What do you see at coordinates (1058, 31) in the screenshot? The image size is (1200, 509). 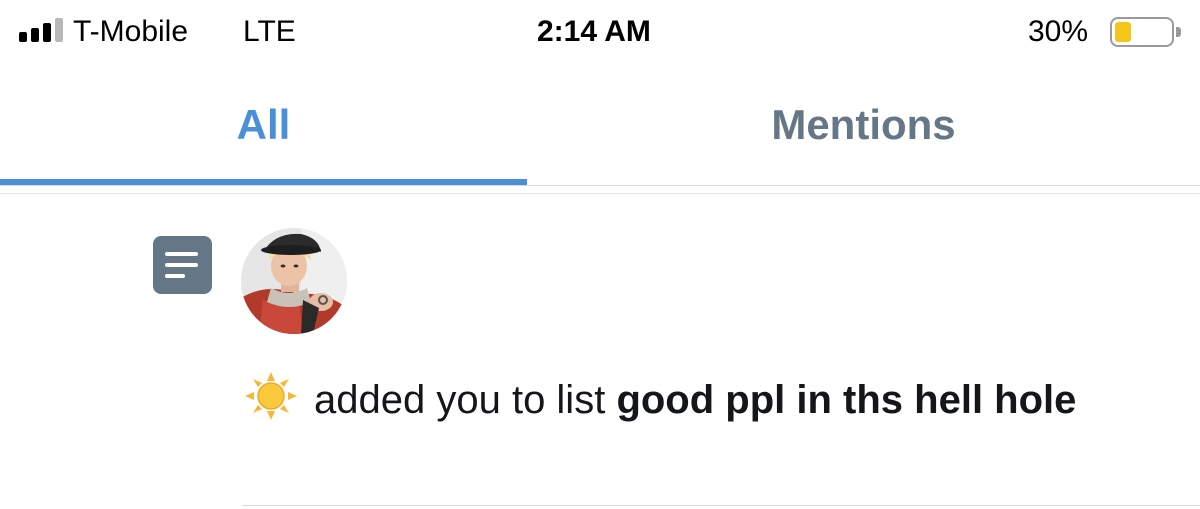 I see `battery-percentage: 30%` at bounding box center [1058, 31].